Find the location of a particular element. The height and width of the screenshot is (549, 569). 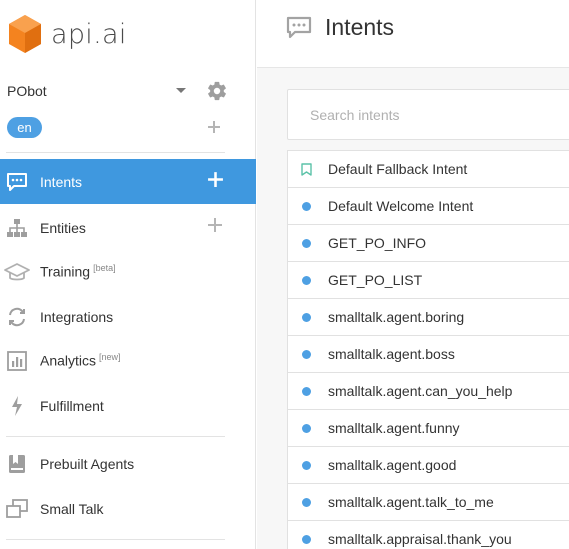

intent-name: smalltalk.agent.talk_to_me is located at coordinates (411, 502).